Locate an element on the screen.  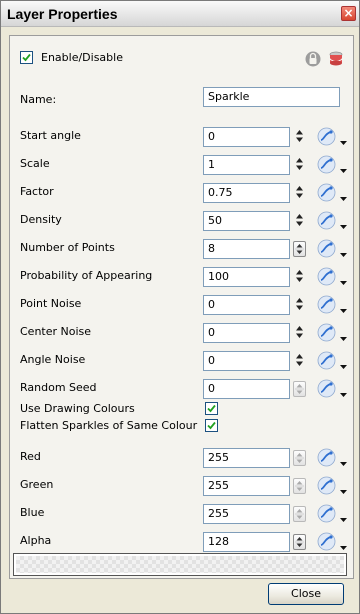
checkerboard-swatch is located at coordinates (180, 564).